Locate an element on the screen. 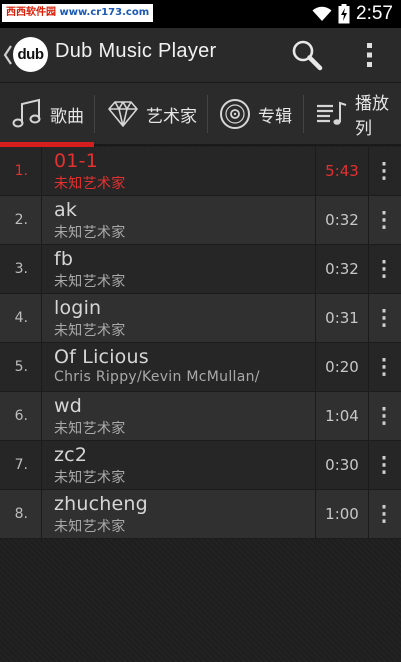 This screenshot has height=662, width=401. vinyl-disc-icon is located at coordinates (235, 114).